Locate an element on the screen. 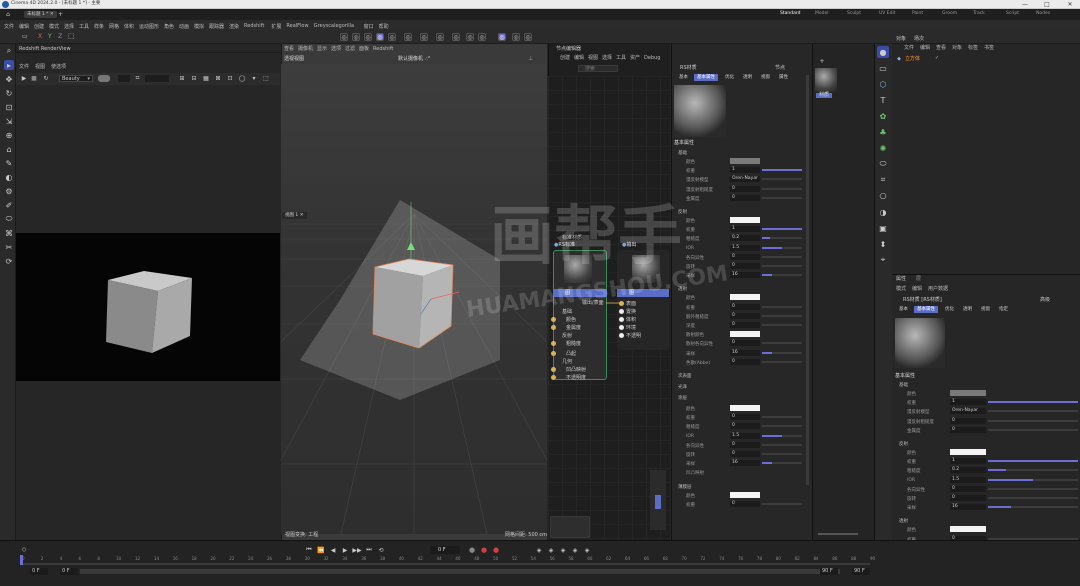 This screenshot has height=586, width=1080. playback-icon-2: ◀ is located at coordinates (333, 550).